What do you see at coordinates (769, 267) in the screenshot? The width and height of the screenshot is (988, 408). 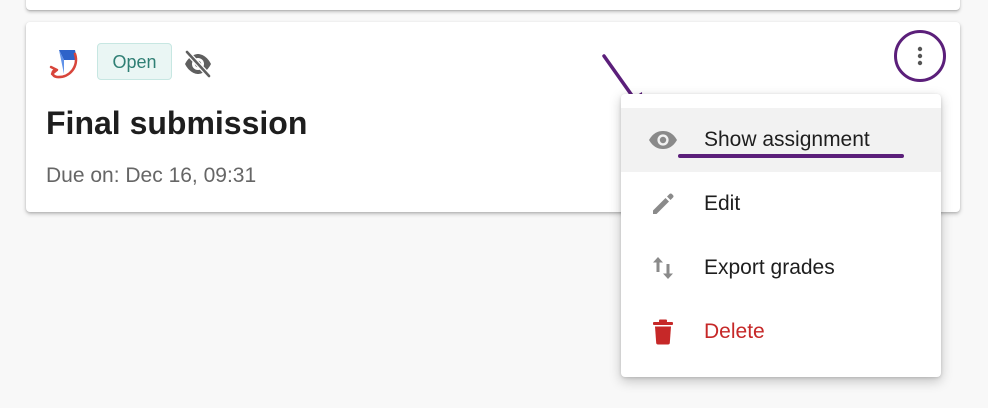 I see `menu-item-label: Export grades` at bounding box center [769, 267].